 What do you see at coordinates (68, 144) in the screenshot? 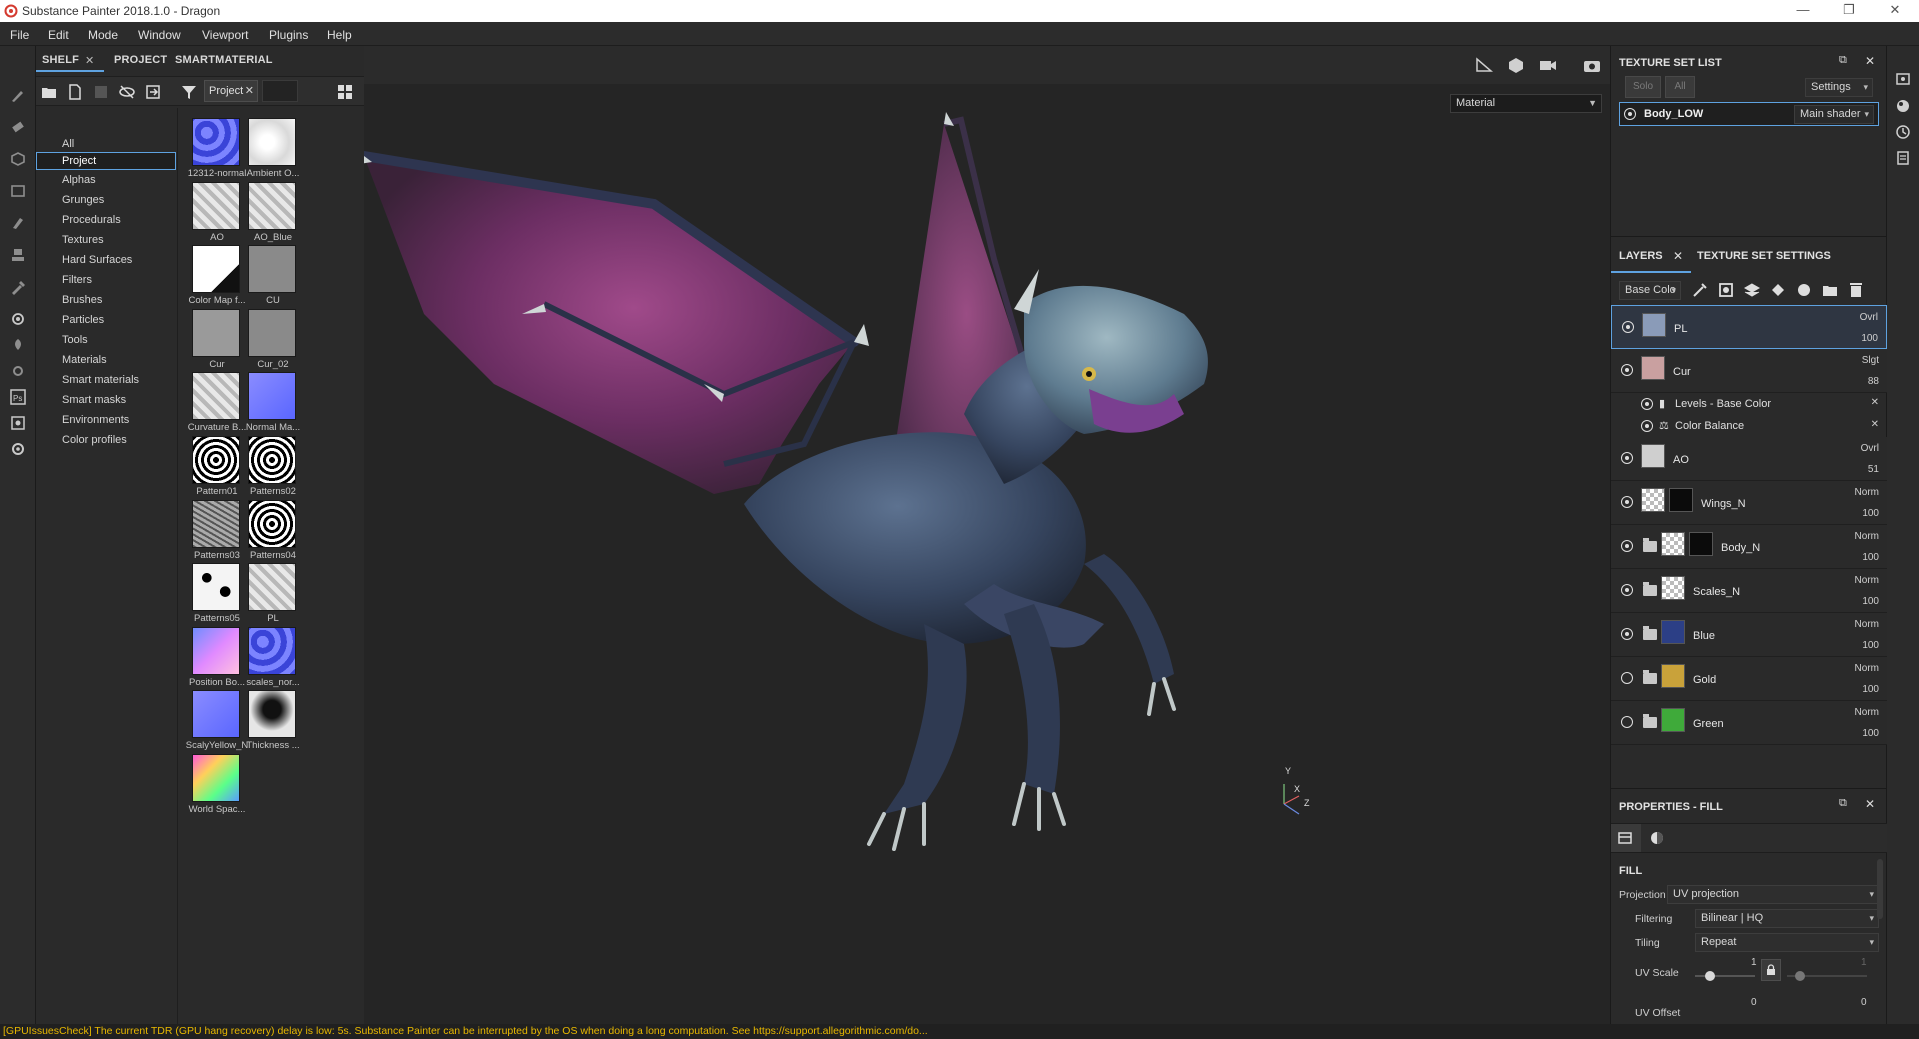
I see `category-all: All` at bounding box center [68, 144].